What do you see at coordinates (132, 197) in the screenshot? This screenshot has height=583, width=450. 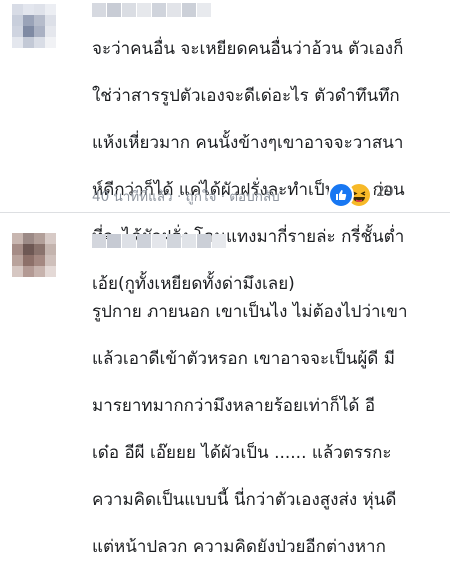 I see `comment-time: 40 นาทีที่แล้ว` at bounding box center [132, 197].